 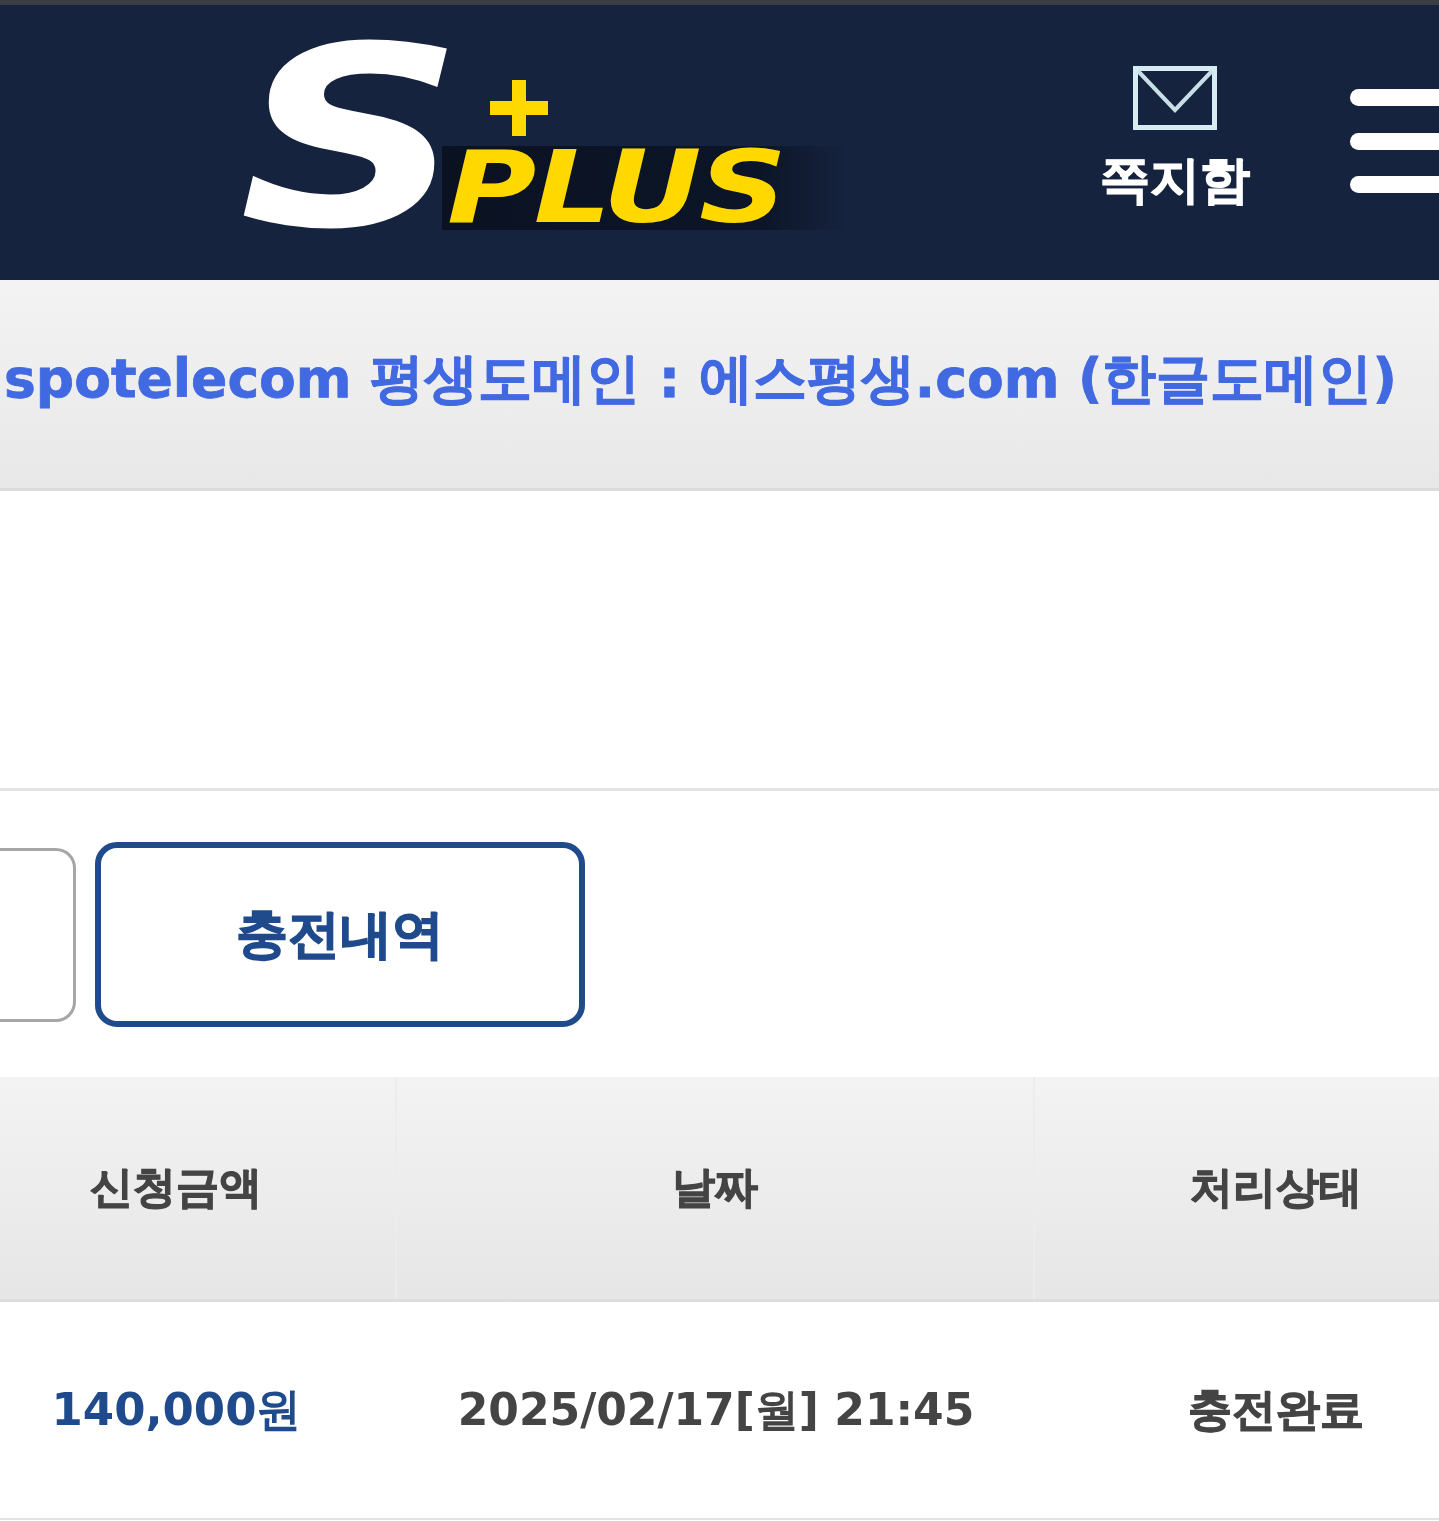 I want to click on notice-text: spotelecom 평생도메인 : 에스평생.com (한글도메인), so click(x=700, y=379).